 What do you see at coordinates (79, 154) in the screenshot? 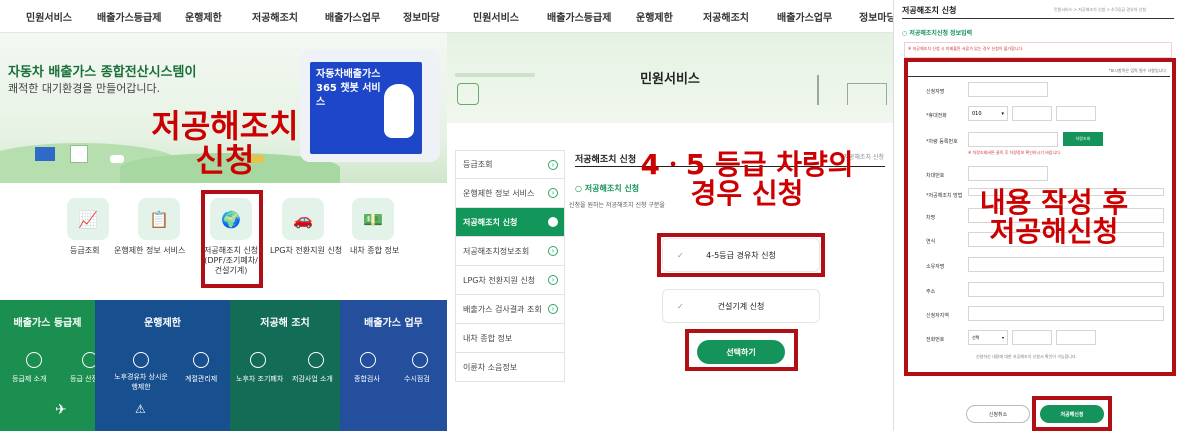
I see `house-icon` at bounding box center [79, 154].